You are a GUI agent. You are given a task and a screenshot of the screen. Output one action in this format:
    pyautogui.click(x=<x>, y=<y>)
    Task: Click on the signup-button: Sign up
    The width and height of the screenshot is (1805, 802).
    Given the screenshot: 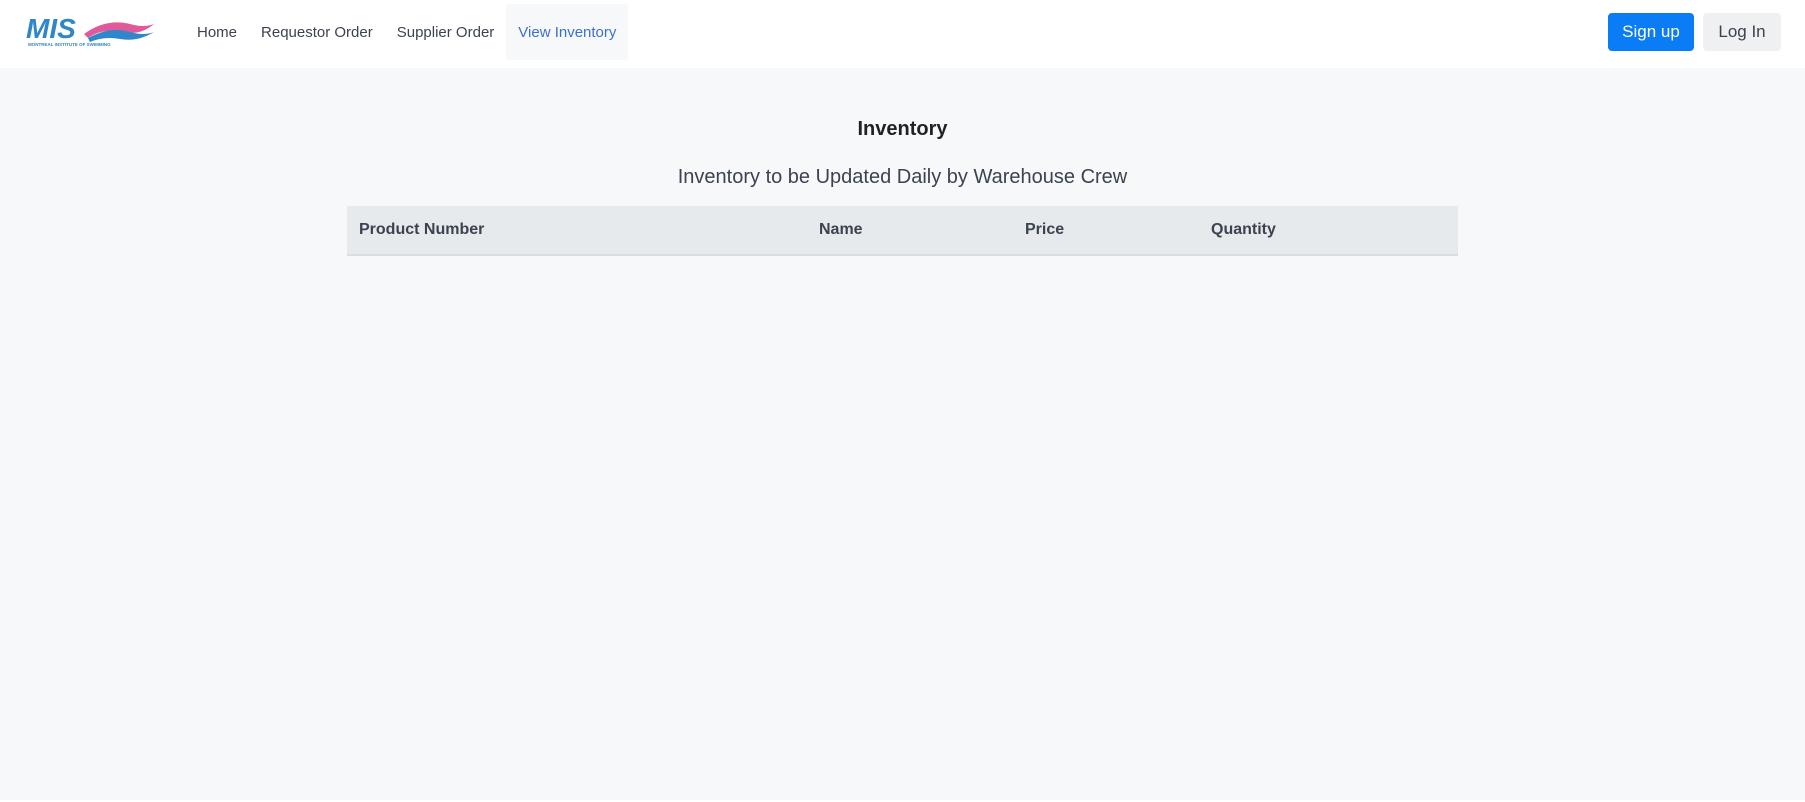 What is the action you would take?
    pyautogui.click(x=1651, y=32)
    